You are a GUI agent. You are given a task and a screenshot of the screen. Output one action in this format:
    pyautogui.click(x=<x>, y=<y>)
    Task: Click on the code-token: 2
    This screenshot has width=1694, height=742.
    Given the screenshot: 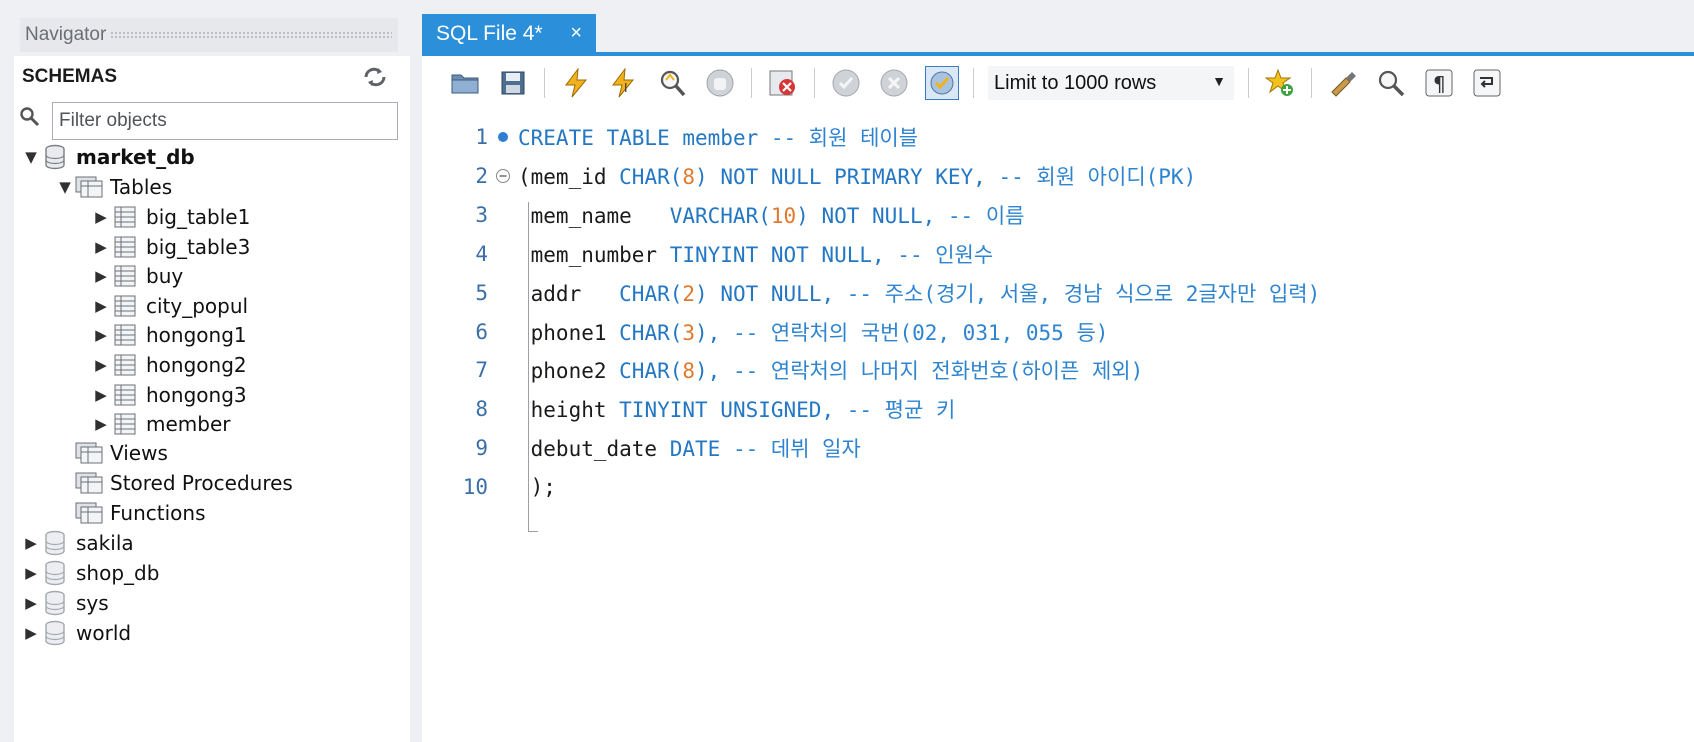 What is the action you would take?
    pyautogui.click(x=689, y=293)
    